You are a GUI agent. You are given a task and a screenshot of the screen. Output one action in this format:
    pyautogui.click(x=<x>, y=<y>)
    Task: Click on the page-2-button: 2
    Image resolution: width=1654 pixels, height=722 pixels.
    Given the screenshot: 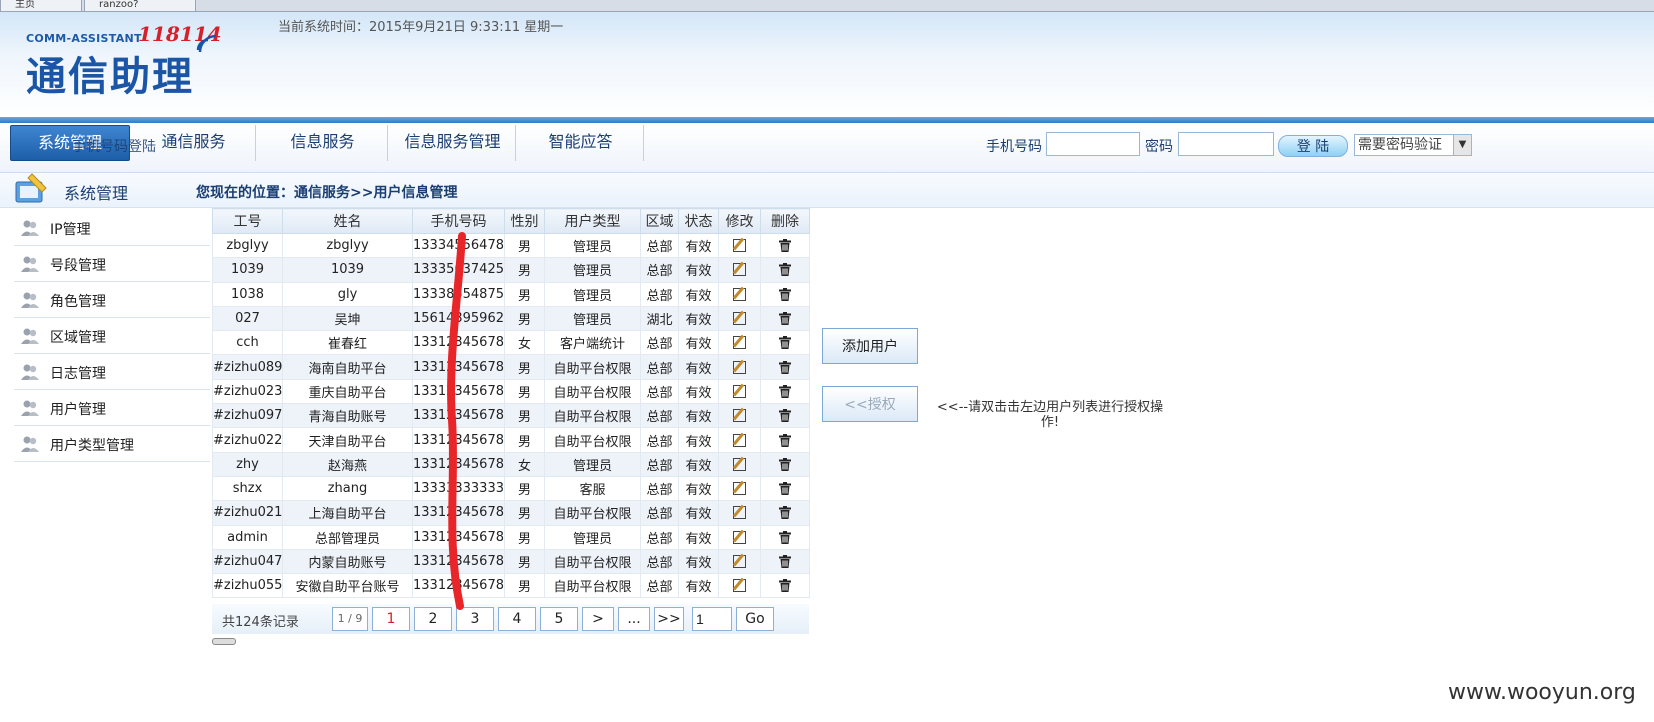 What is the action you would take?
    pyautogui.click(x=433, y=619)
    